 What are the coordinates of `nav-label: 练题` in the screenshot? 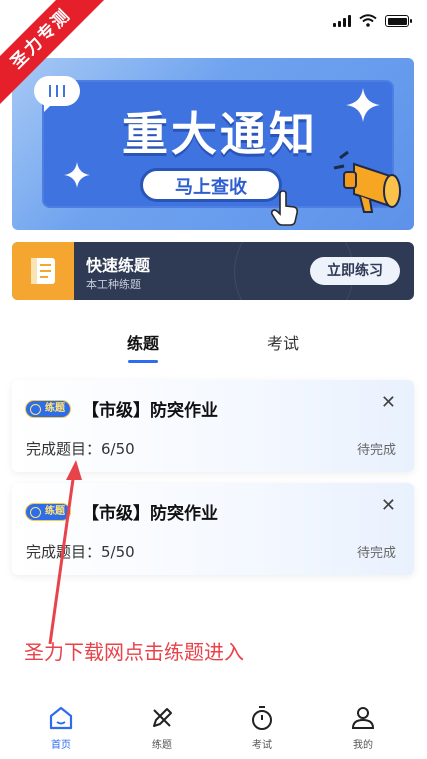 It's located at (162, 745).